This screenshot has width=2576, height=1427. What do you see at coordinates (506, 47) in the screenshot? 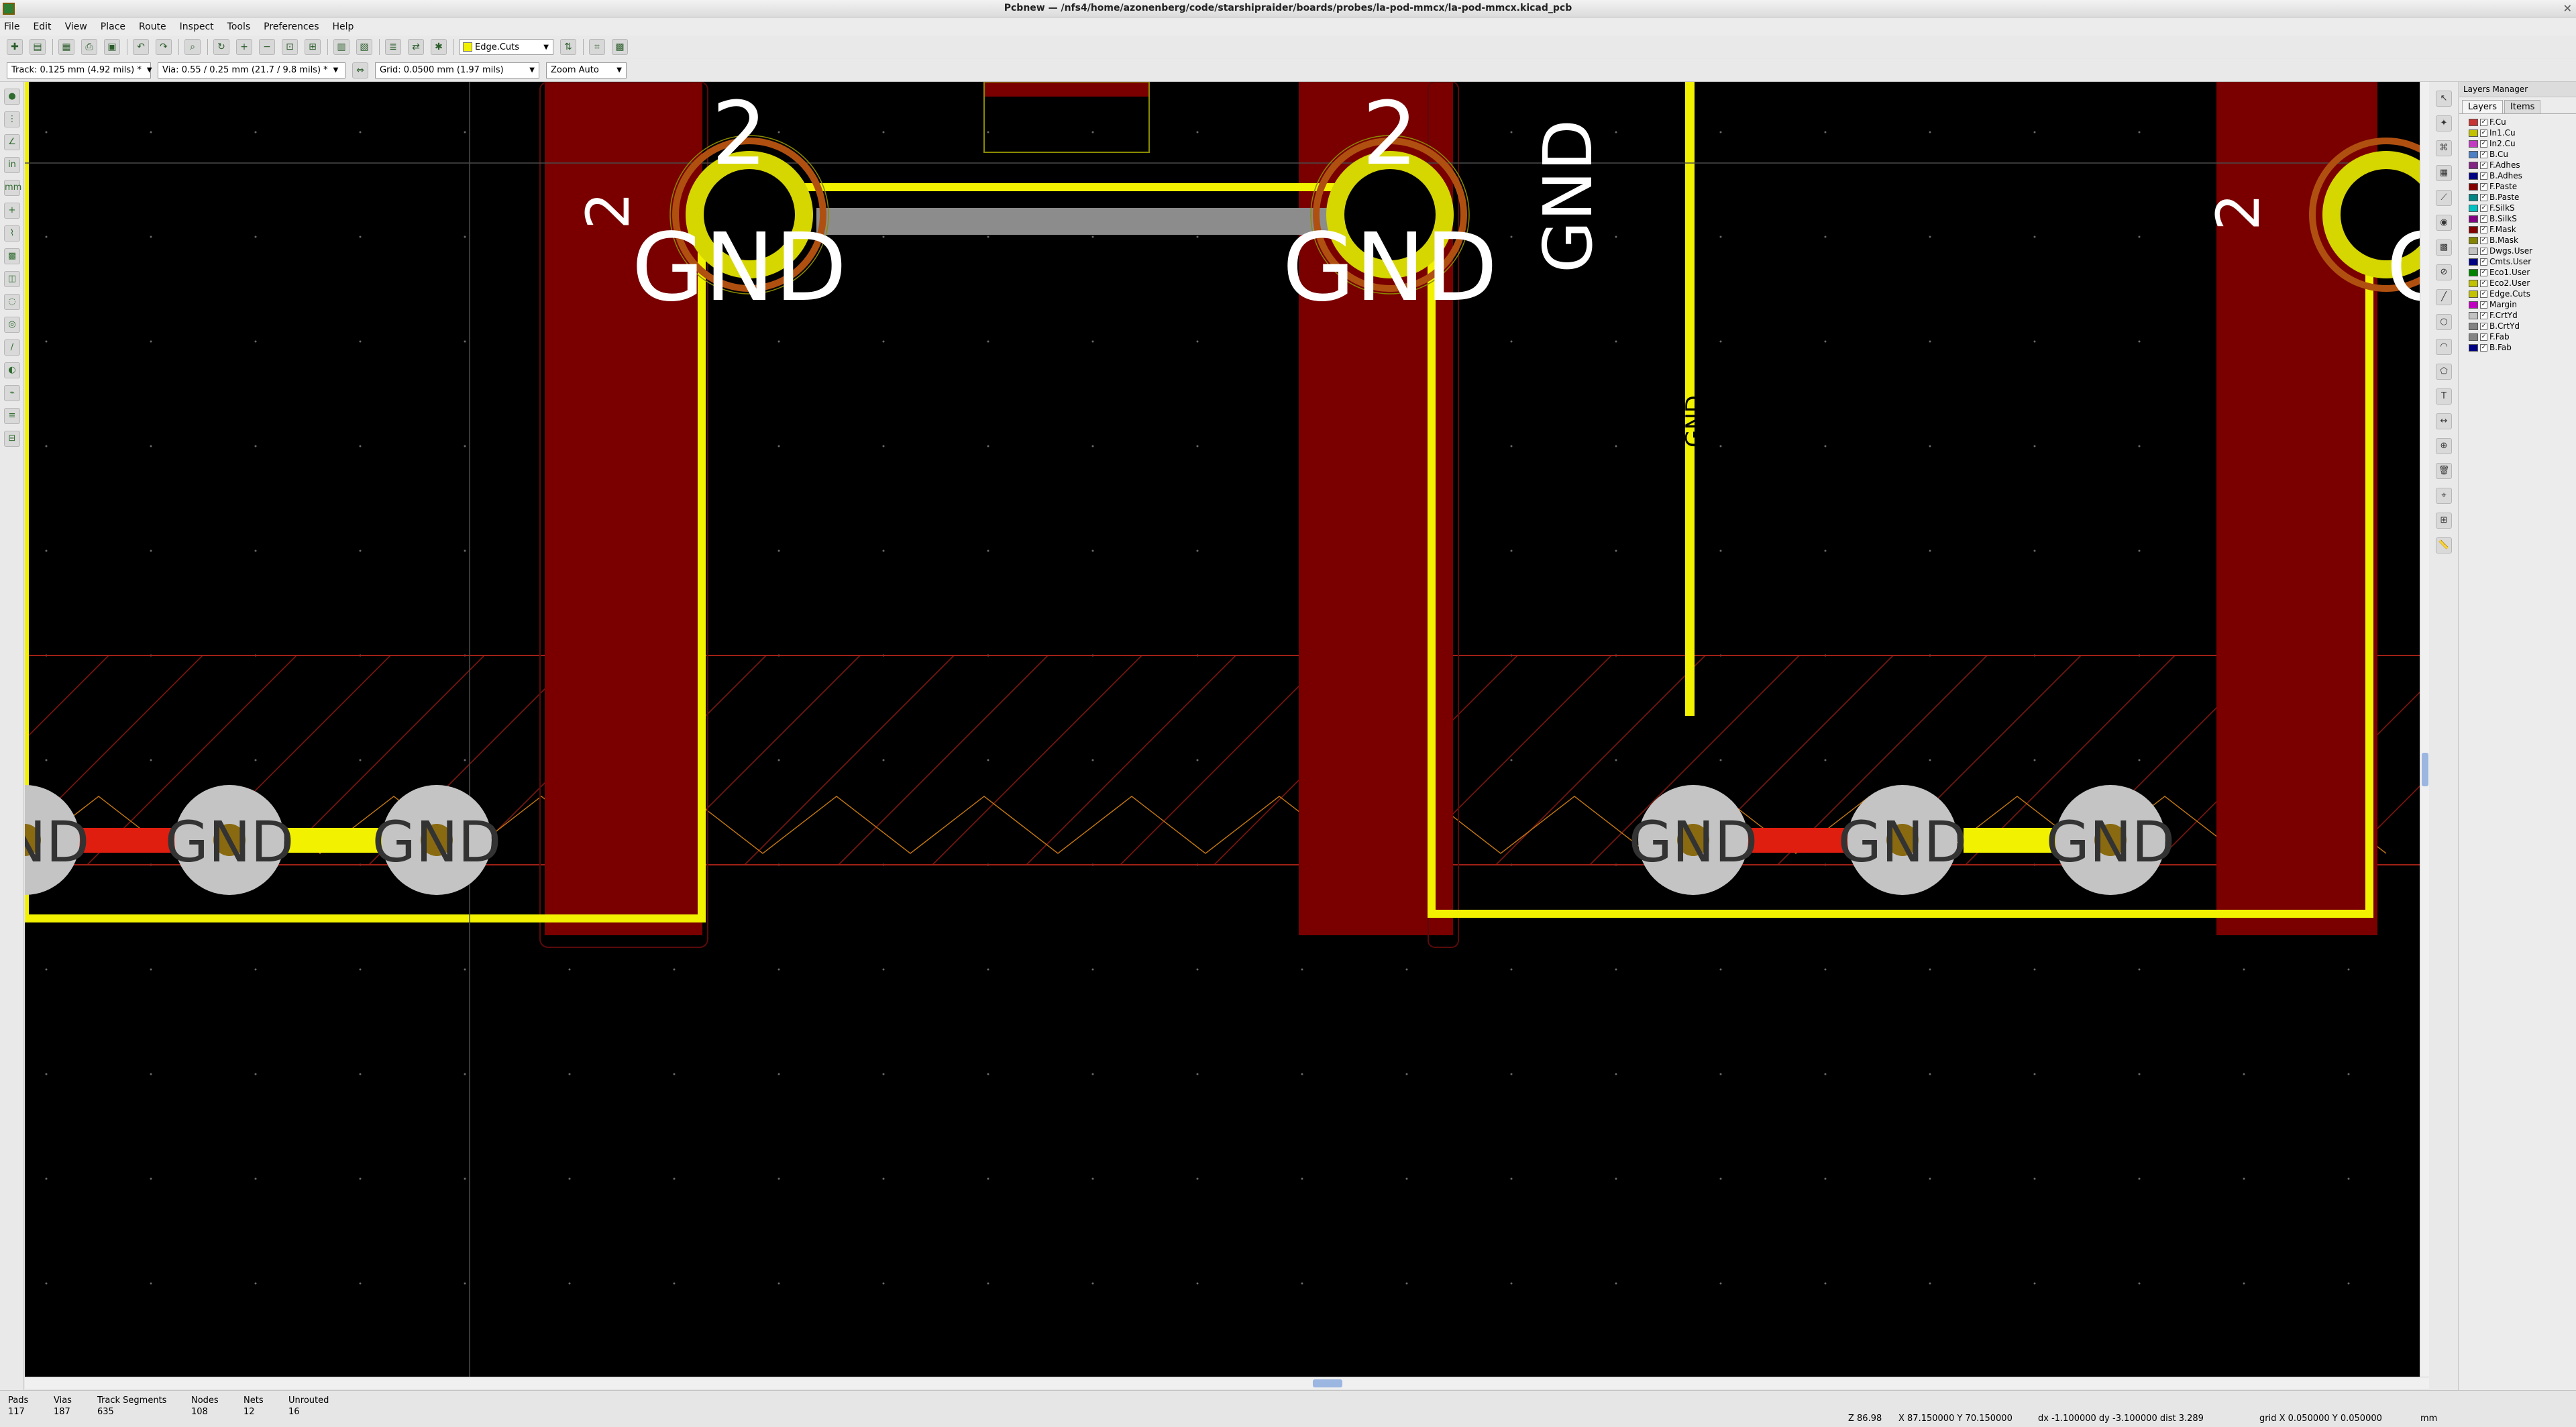
I see `active-layer-select: Edge.Cuts ▼` at bounding box center [506, 47].